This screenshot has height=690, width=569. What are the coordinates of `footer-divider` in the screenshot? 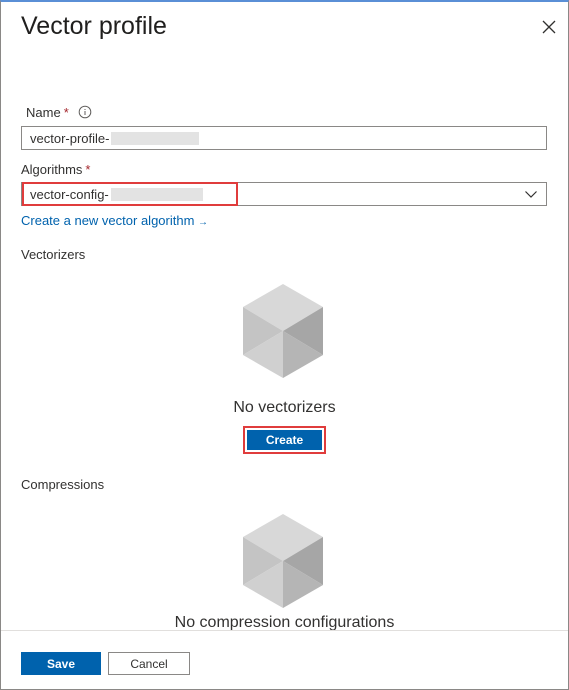 It's located at (284, 630).